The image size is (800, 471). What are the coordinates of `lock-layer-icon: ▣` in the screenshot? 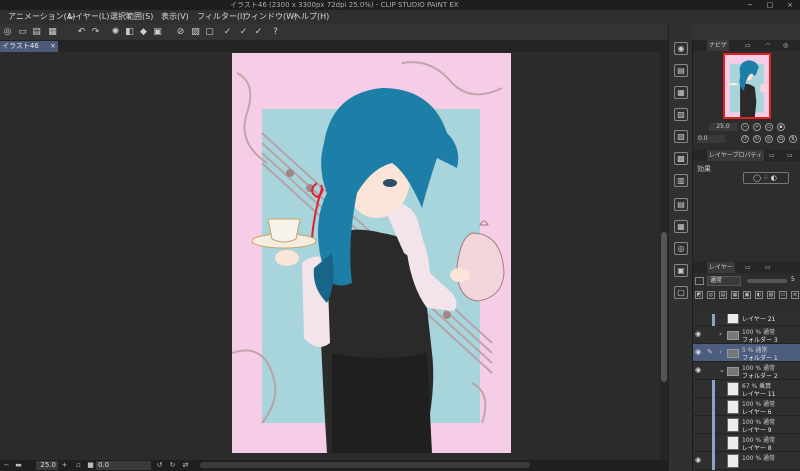 It's located at (747, 295).